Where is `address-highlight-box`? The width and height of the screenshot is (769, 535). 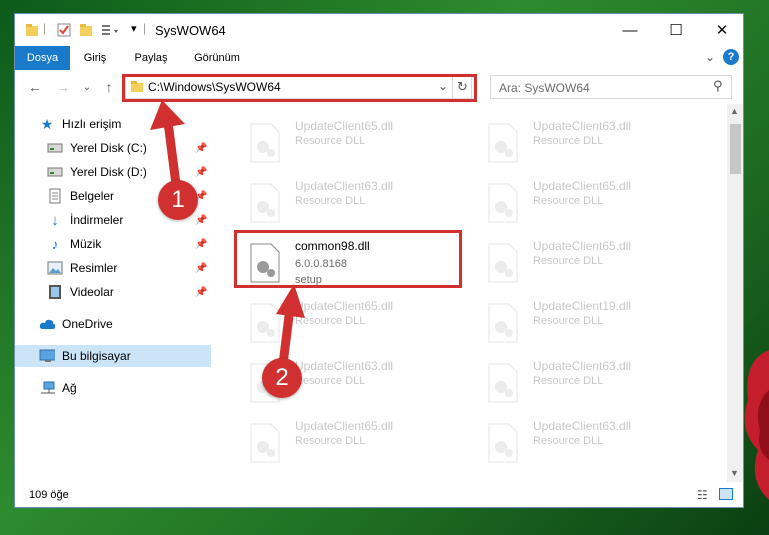 address-highlight-box is located at coordinates (299, 88).